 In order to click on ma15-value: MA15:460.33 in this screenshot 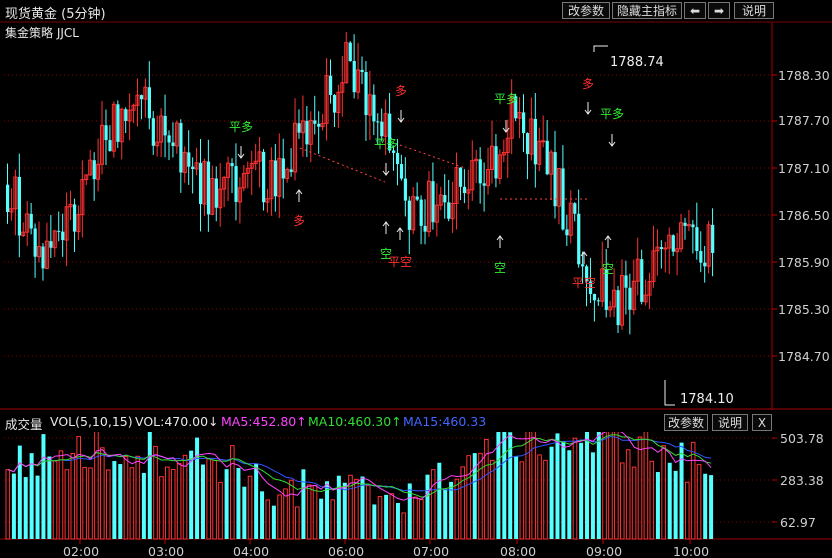, I will do `click(445, 421)`.